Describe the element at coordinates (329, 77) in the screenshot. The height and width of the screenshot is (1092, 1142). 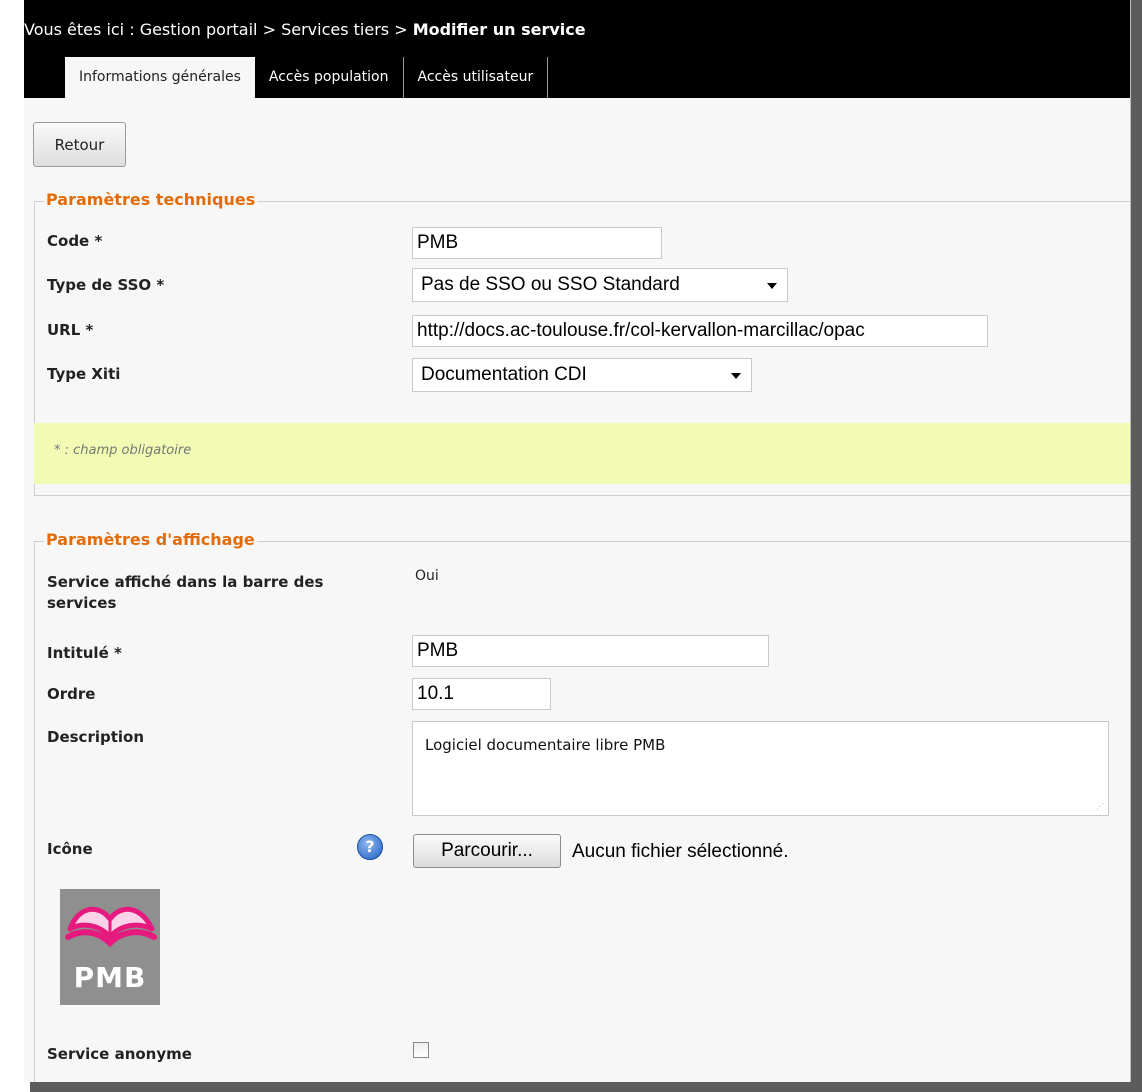
I see `tab-acces-population: Accès population` at that location.